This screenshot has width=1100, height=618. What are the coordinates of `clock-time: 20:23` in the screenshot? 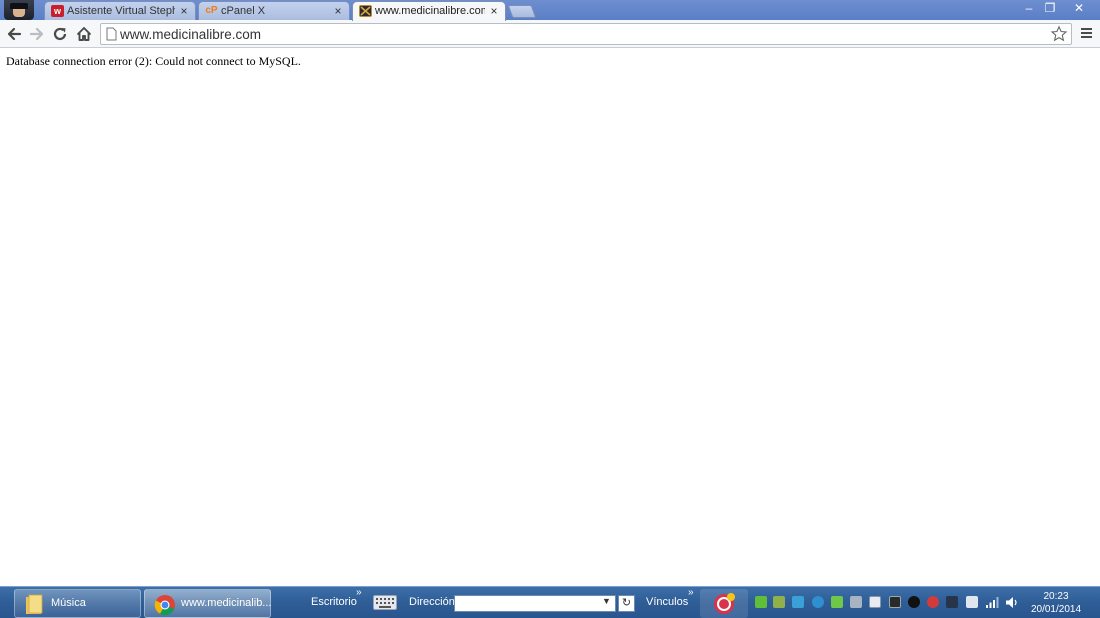 It's located at (1056, 596).